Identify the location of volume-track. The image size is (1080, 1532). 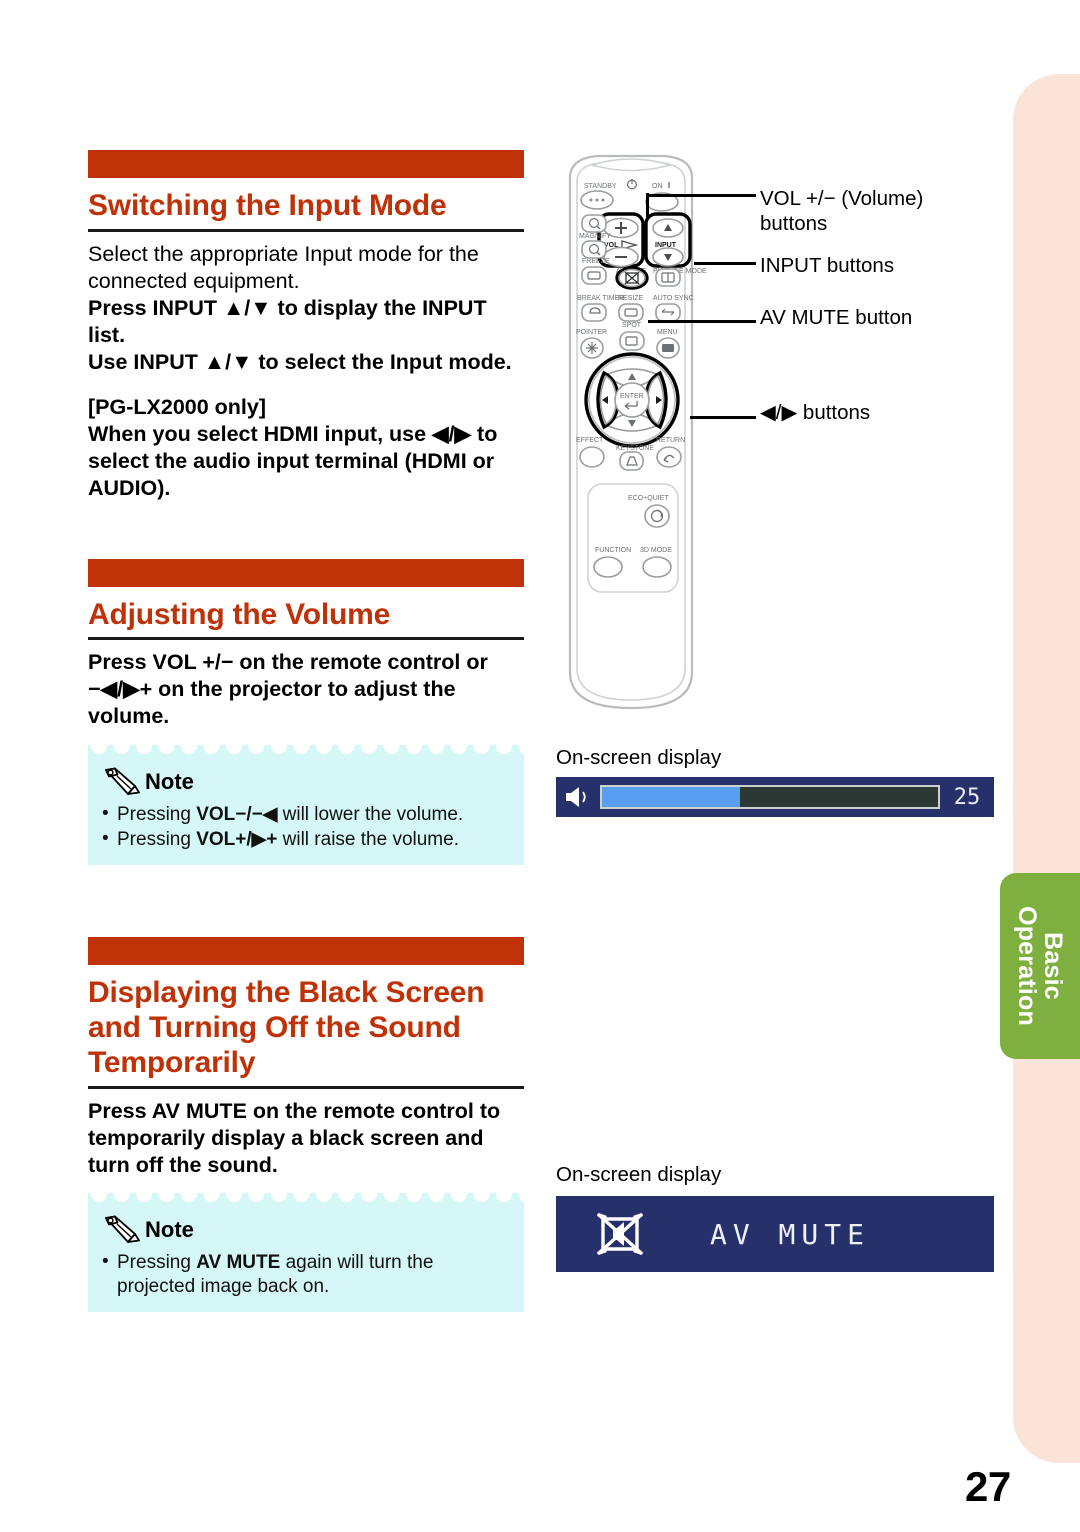
(770, 797).